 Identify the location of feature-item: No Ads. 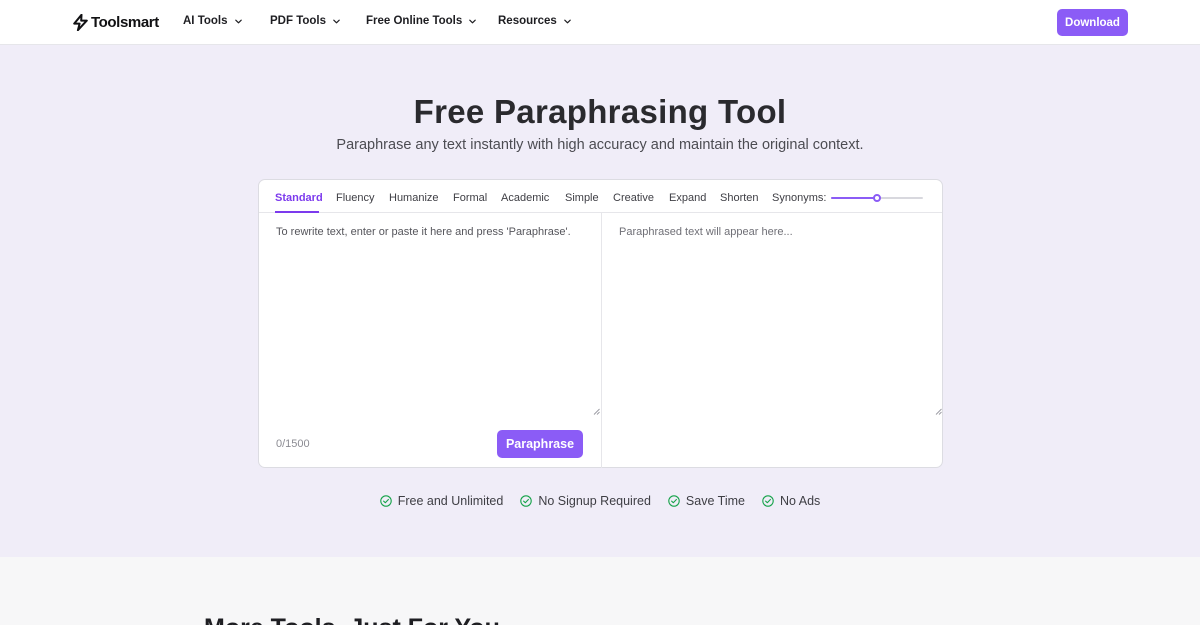
(791, 501).